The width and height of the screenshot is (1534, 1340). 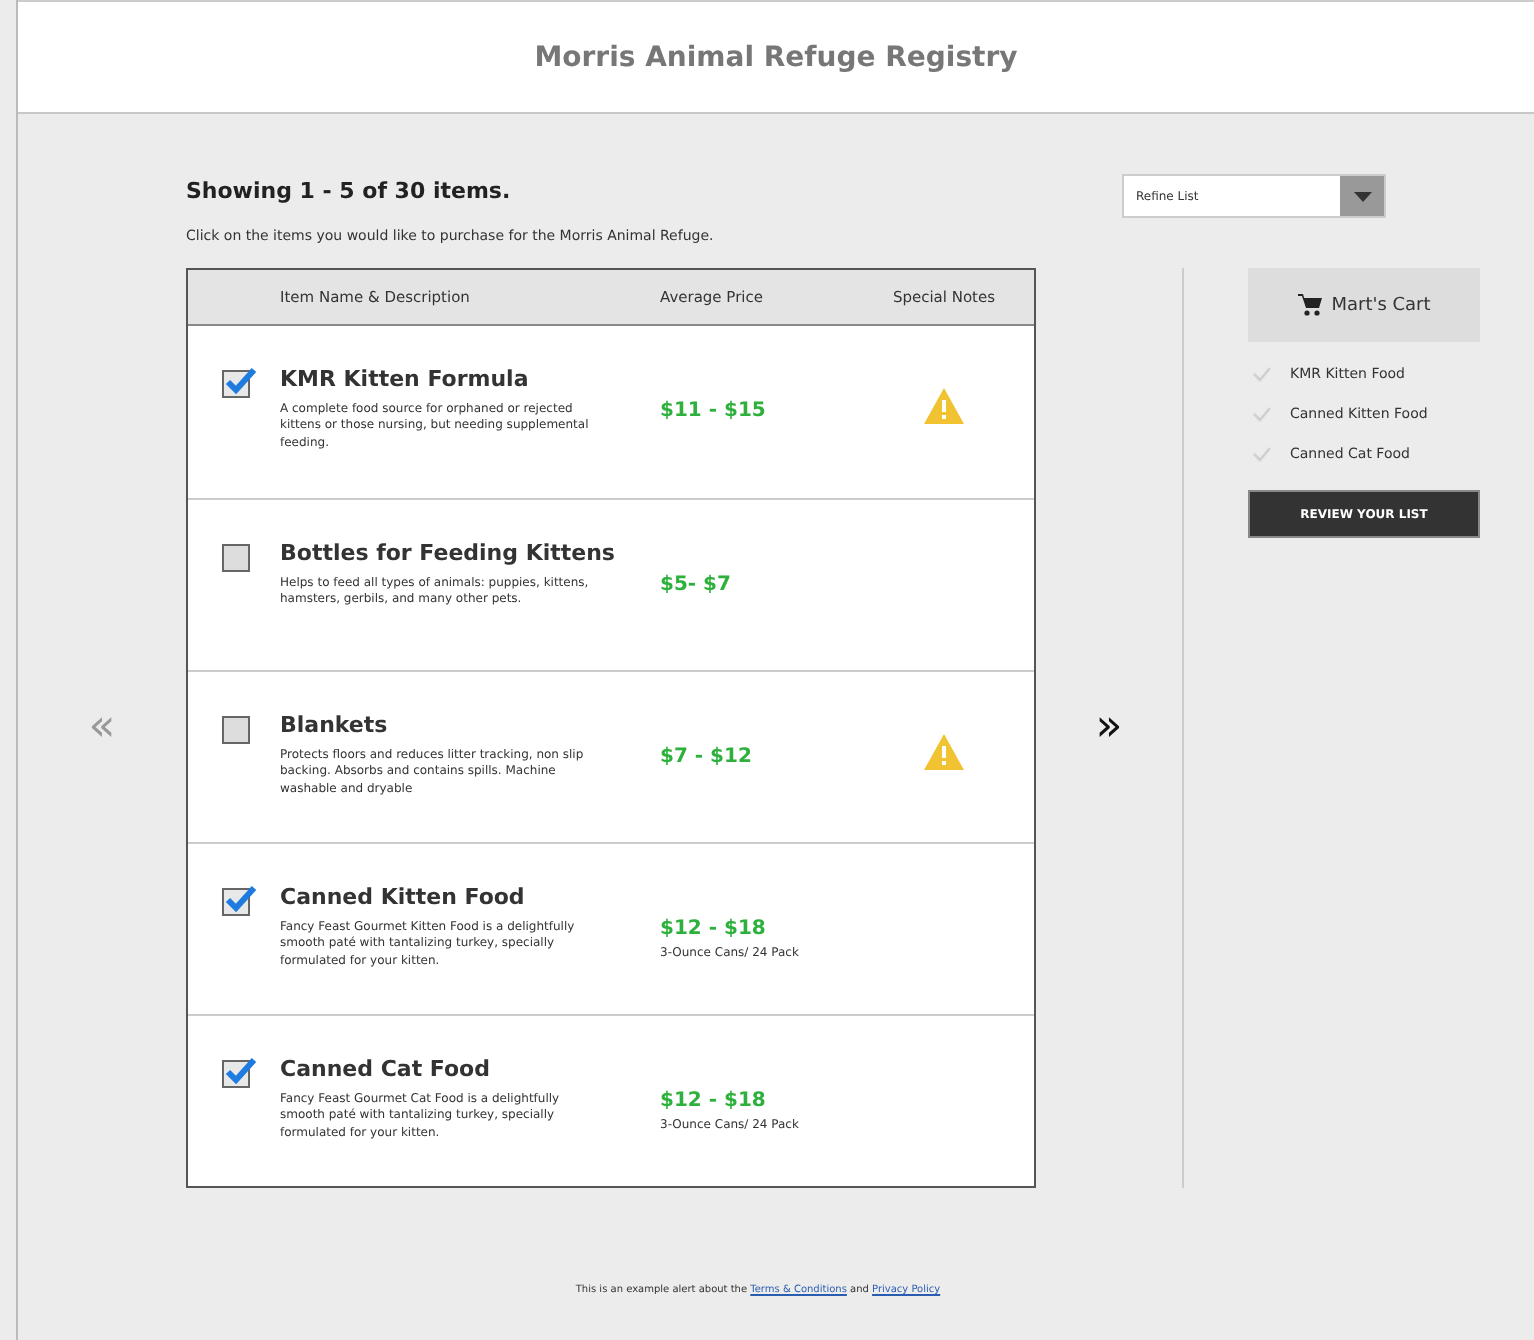 I want to click on item-name: Canned Cat Food, so click(x=386, y=1069).